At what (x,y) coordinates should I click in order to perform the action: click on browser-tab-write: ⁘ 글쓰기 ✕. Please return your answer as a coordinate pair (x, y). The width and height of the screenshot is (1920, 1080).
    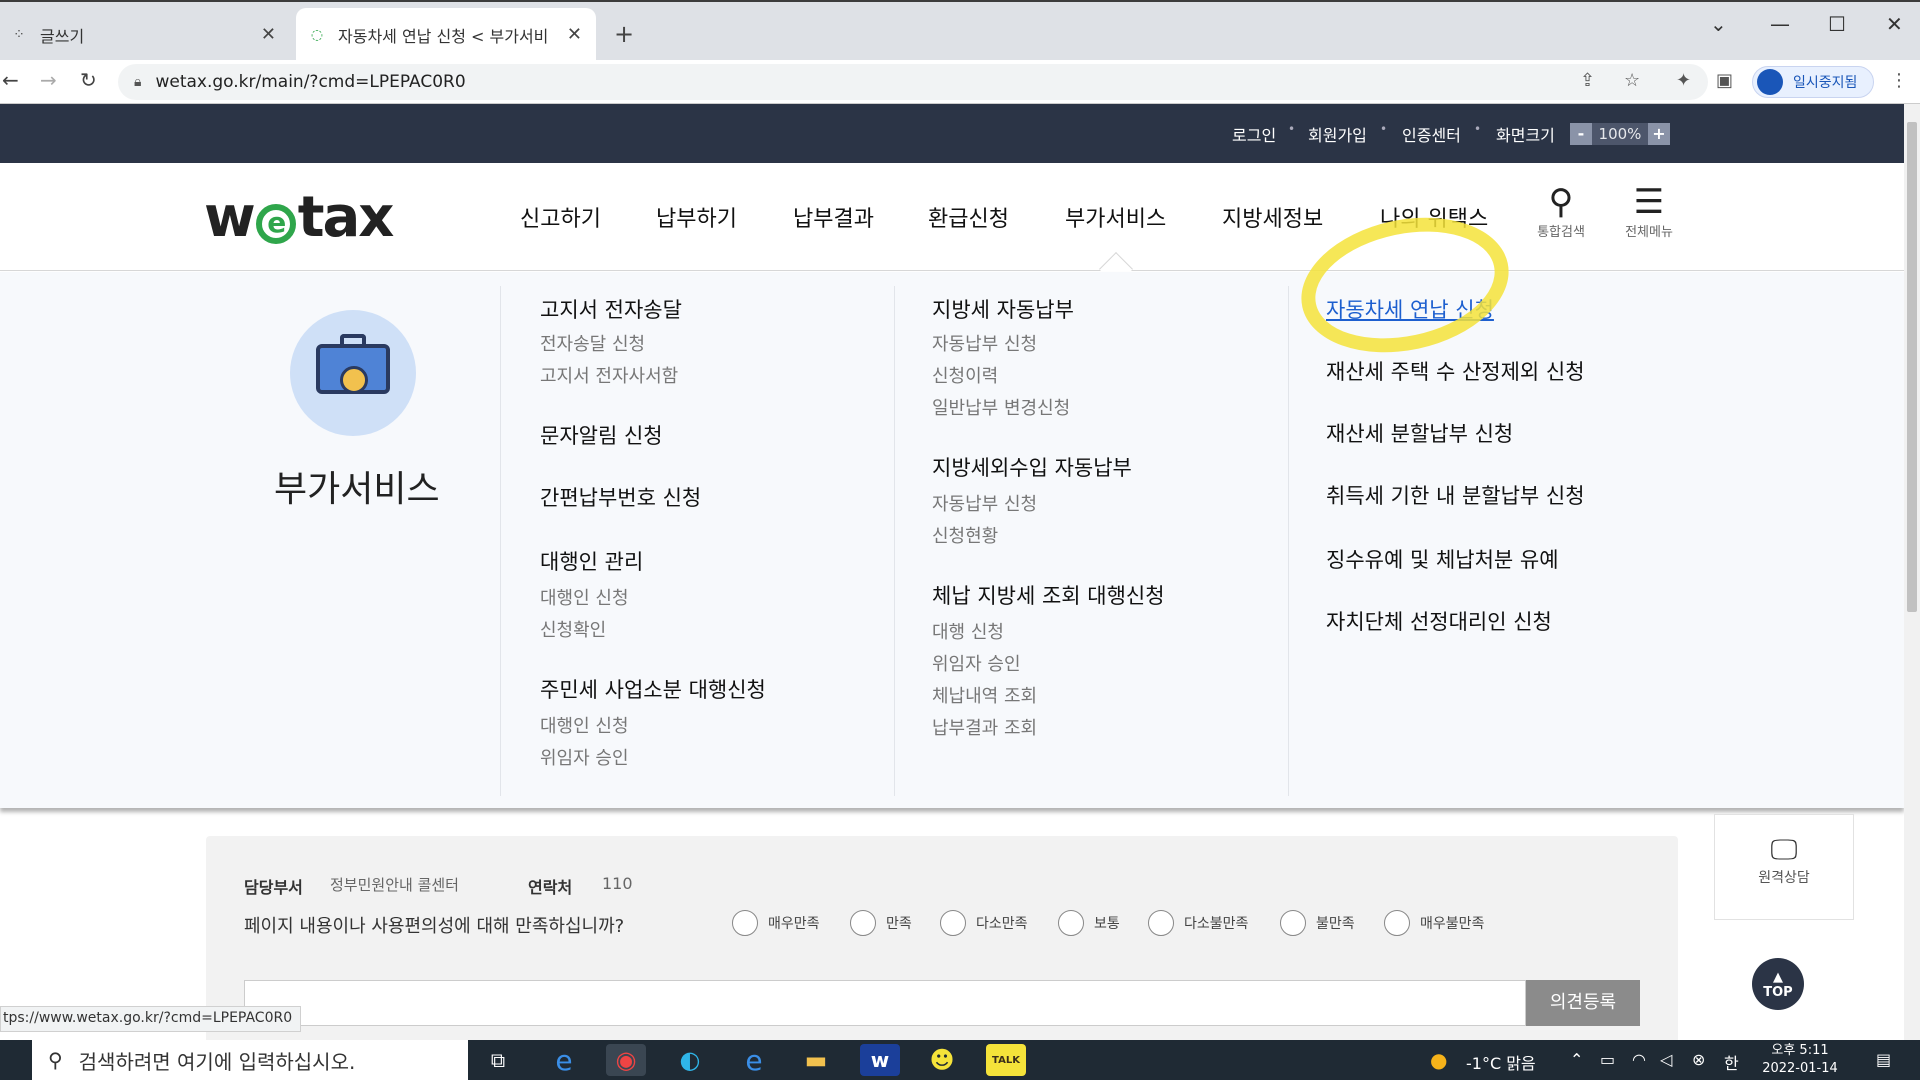
    Looking at the image, I should click on (145, 35).